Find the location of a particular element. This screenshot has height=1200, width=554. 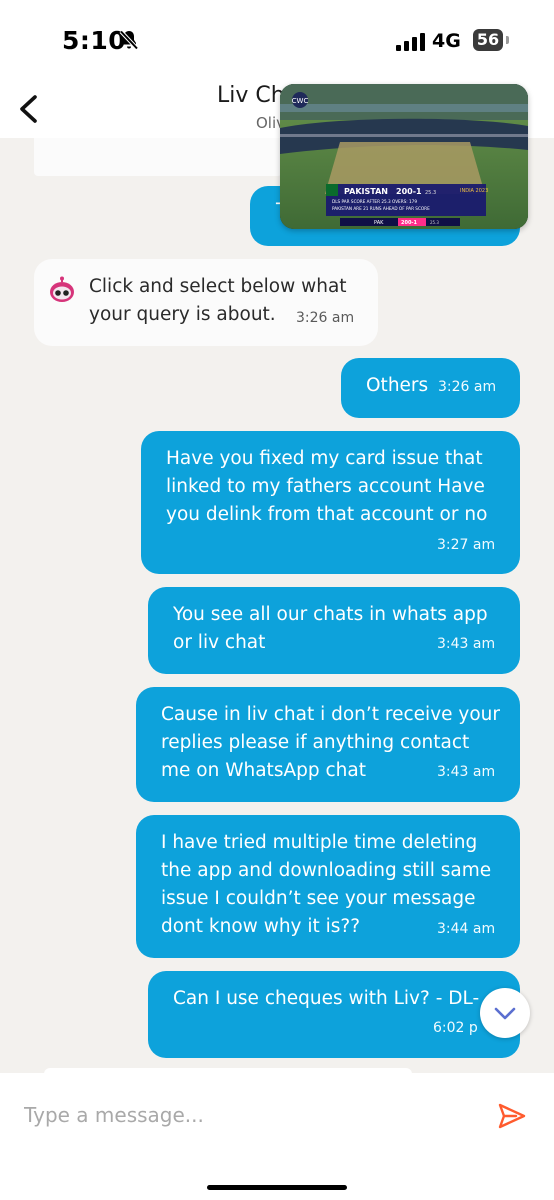

chevron-down-icon is located at coordinates (505, 1013).